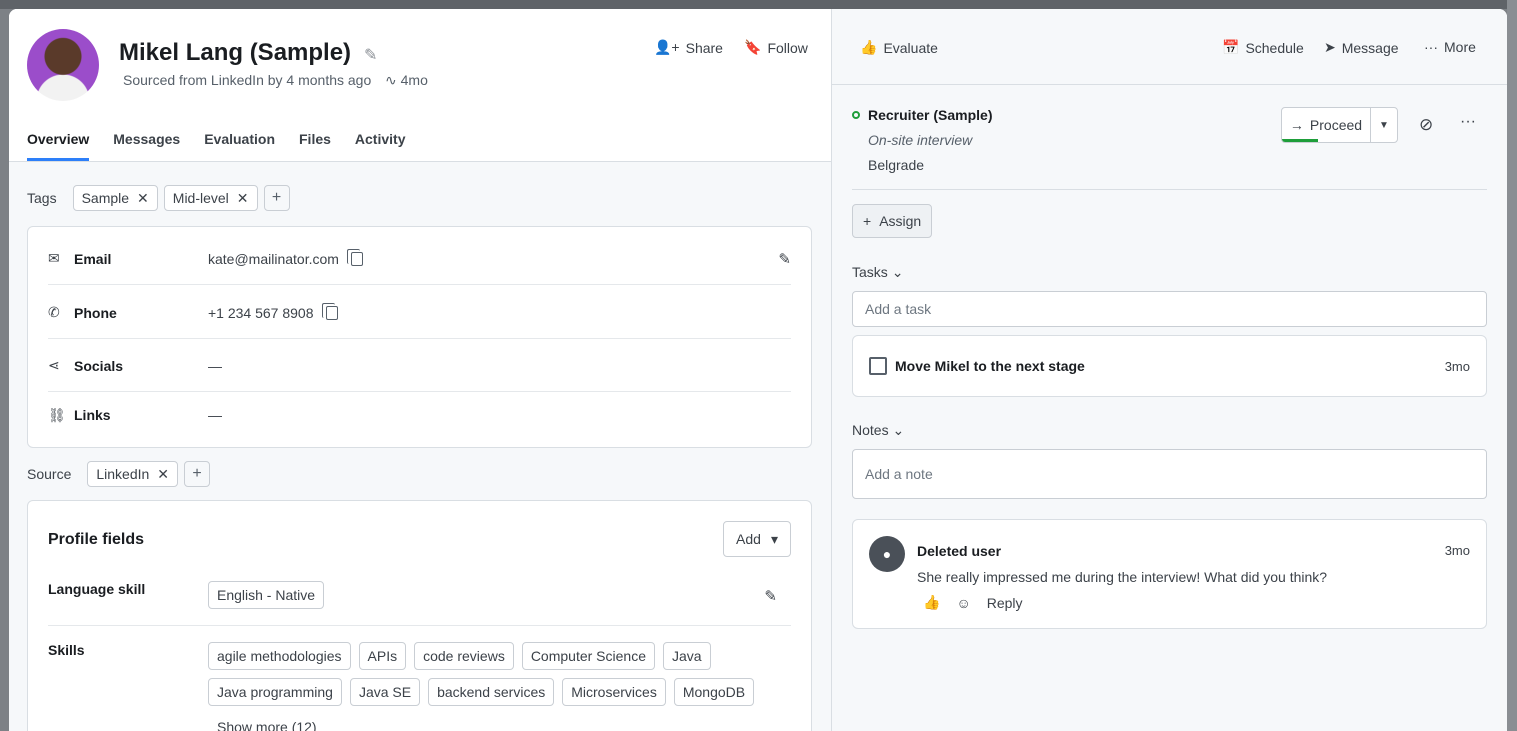  What do you see at coordinates (315, 146) in the screenshot?
I see `tab-files: Files` at bounding box center [315, 146].